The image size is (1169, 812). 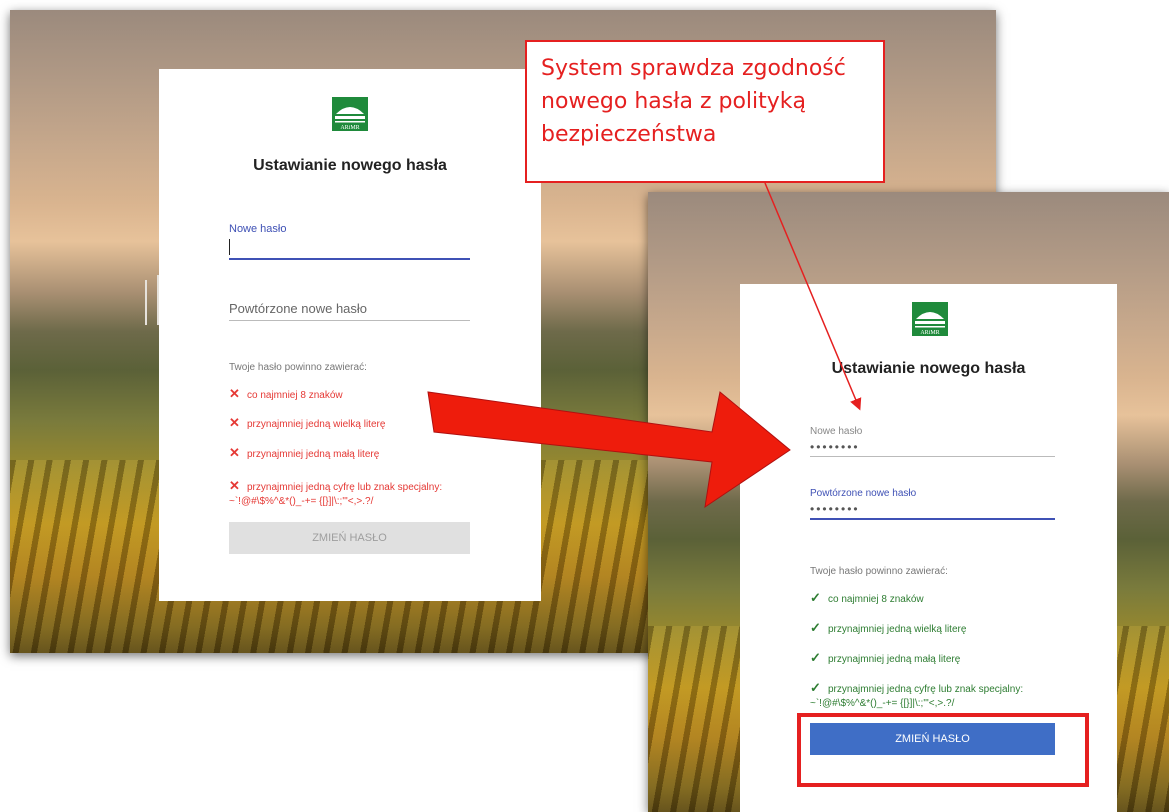 I want to click on big-arrow-icon, so click(x=609, y=450).